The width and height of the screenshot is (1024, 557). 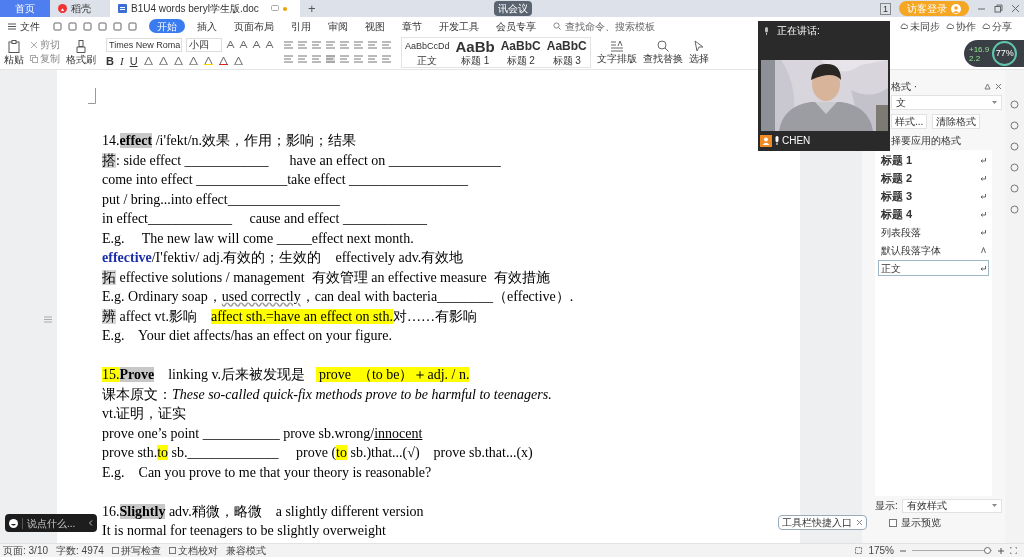 I want to click on style-item: 标题 3, so click(x=933, y=196).